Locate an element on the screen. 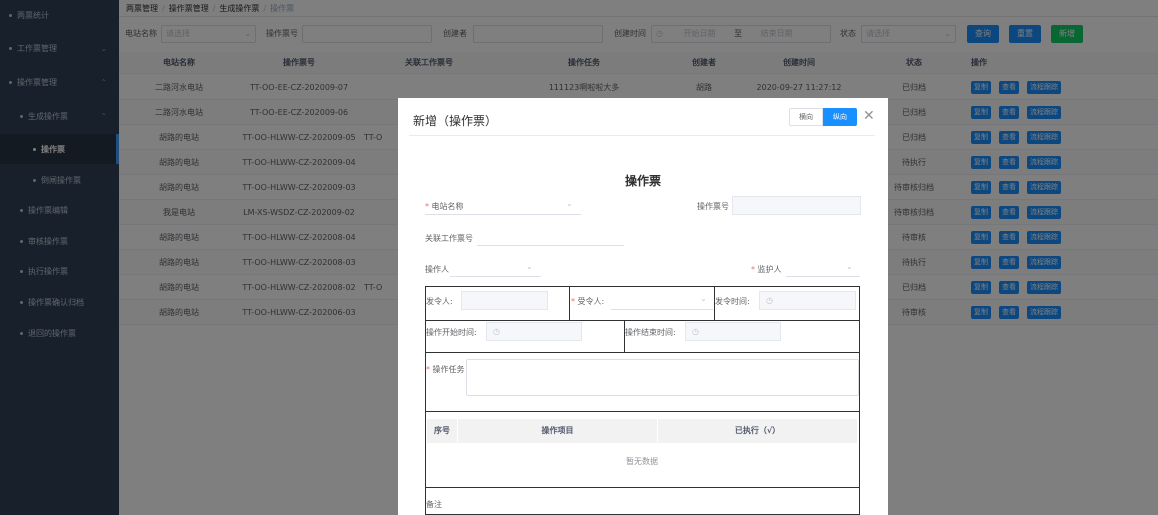 This screenshot has height=515, width=1158. receiver-label: * 受令人: is located at coordinates (588, 301).